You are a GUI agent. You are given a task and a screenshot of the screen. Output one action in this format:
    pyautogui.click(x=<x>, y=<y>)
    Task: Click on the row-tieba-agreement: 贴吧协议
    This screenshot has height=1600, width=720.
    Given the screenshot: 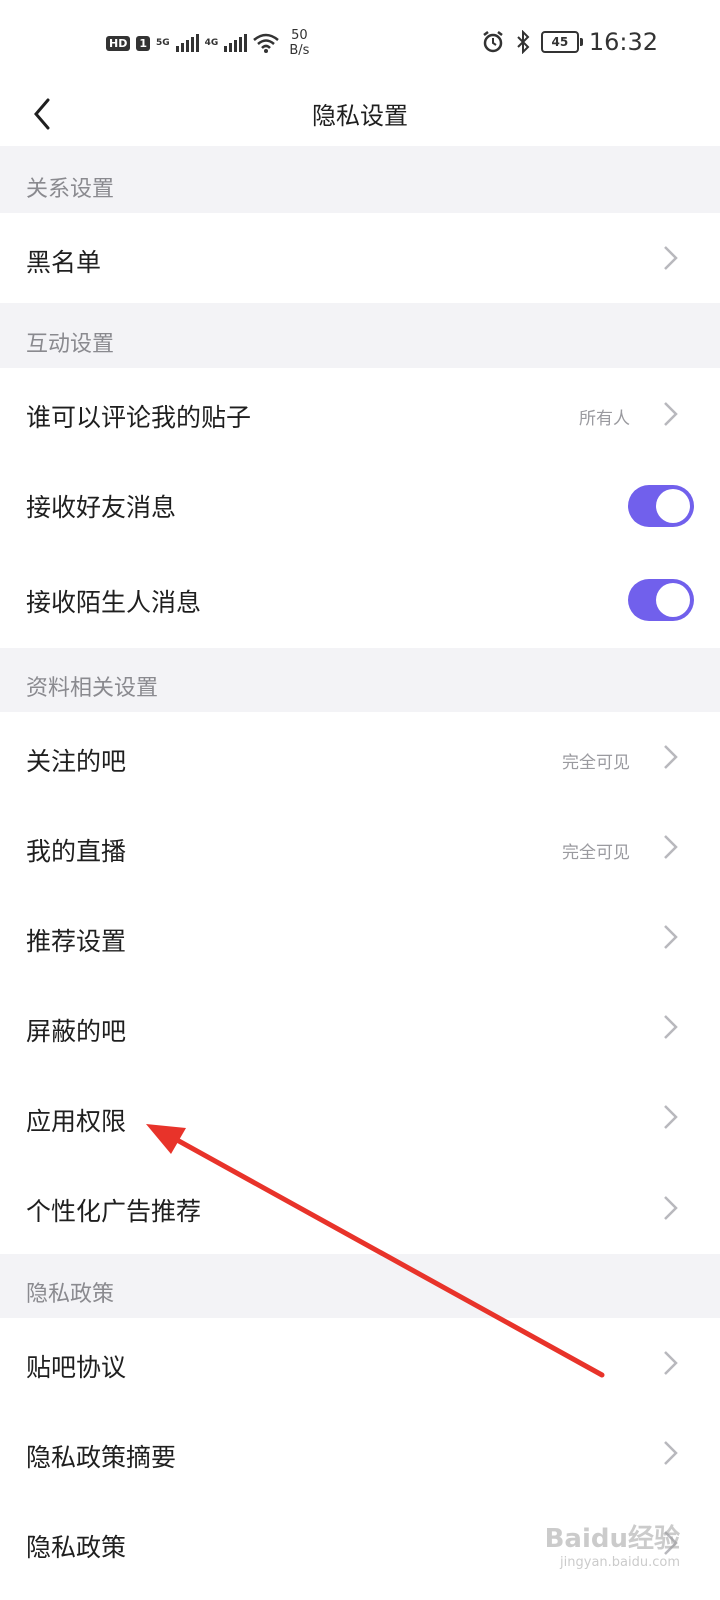 What is the action you would take?
    pyautogui.click(x=360, y=1363)
    